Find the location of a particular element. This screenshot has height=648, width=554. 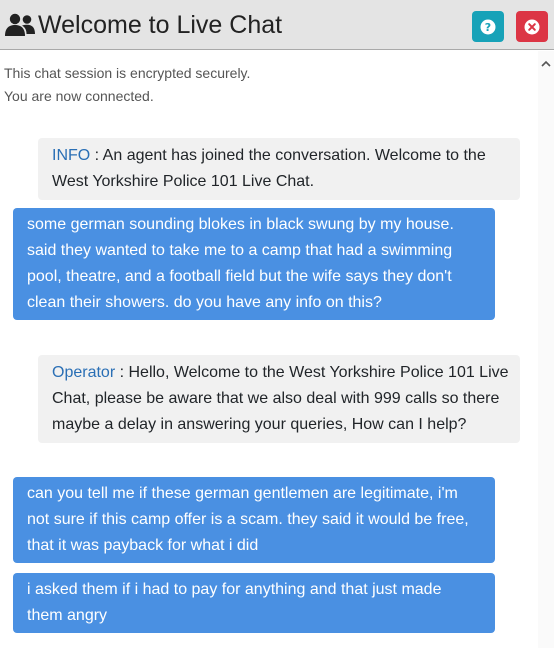

close-chat-button is located at coordinates (532, 26).